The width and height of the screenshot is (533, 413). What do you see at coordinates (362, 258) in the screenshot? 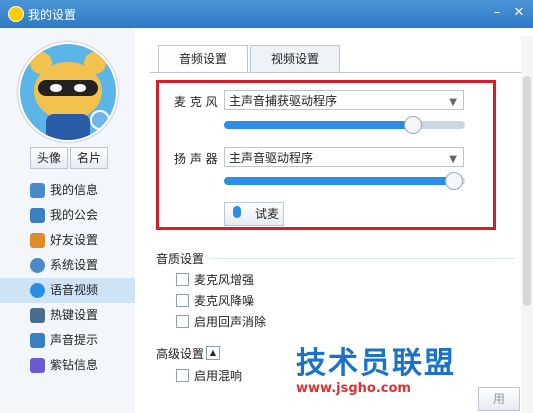
I see `divider` at bounding box center [362, 258].